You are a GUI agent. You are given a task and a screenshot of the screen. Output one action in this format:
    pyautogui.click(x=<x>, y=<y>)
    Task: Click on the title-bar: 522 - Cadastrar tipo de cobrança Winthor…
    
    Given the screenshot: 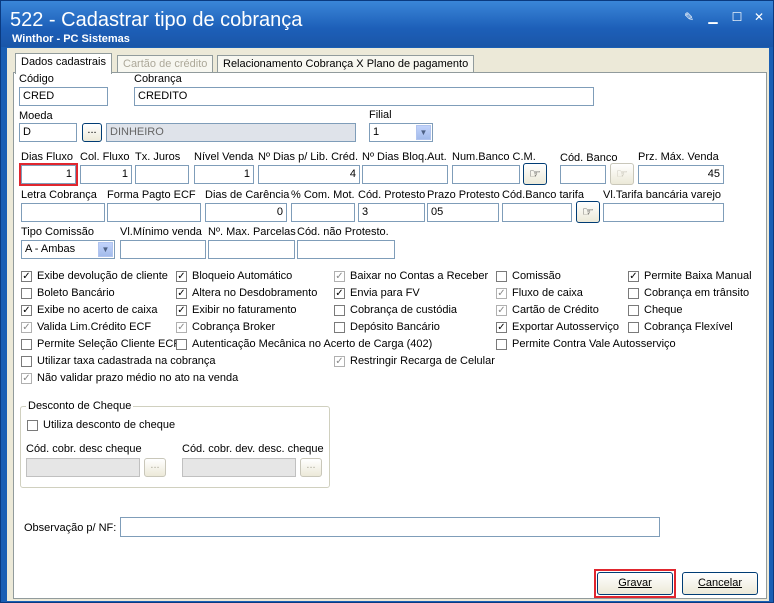 What is the action you would take?
    pyautogui.click(x=387, y=24)
    